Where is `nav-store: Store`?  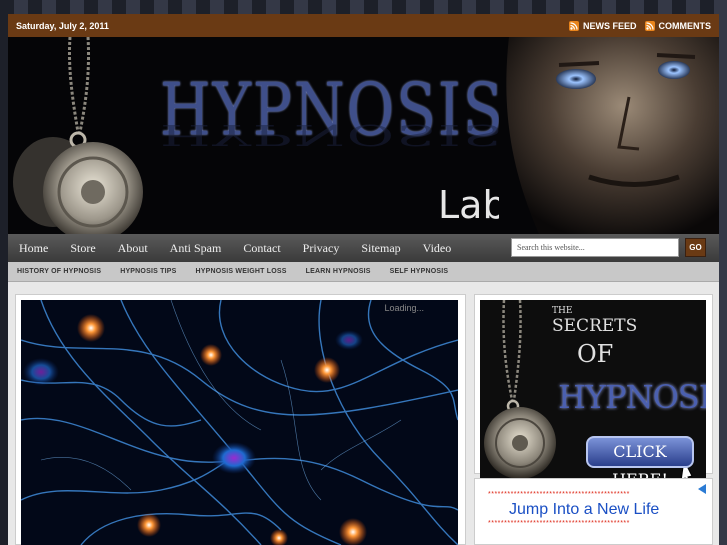 nav-store: Store is located at coordinates (82, 248).